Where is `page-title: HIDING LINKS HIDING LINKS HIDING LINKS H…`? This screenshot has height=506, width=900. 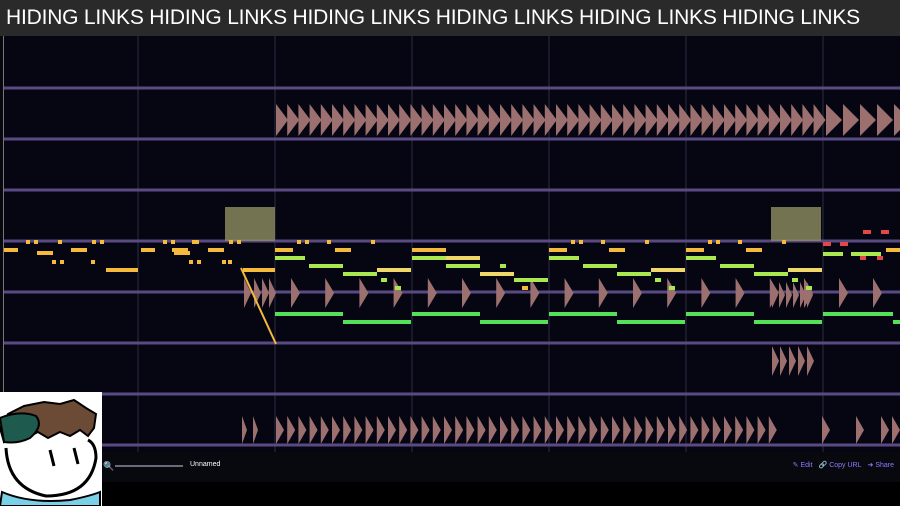
page-title: HIDING LINKS HIDING LINKS HIDING LINKS H… is located at coordinates (450, 18).